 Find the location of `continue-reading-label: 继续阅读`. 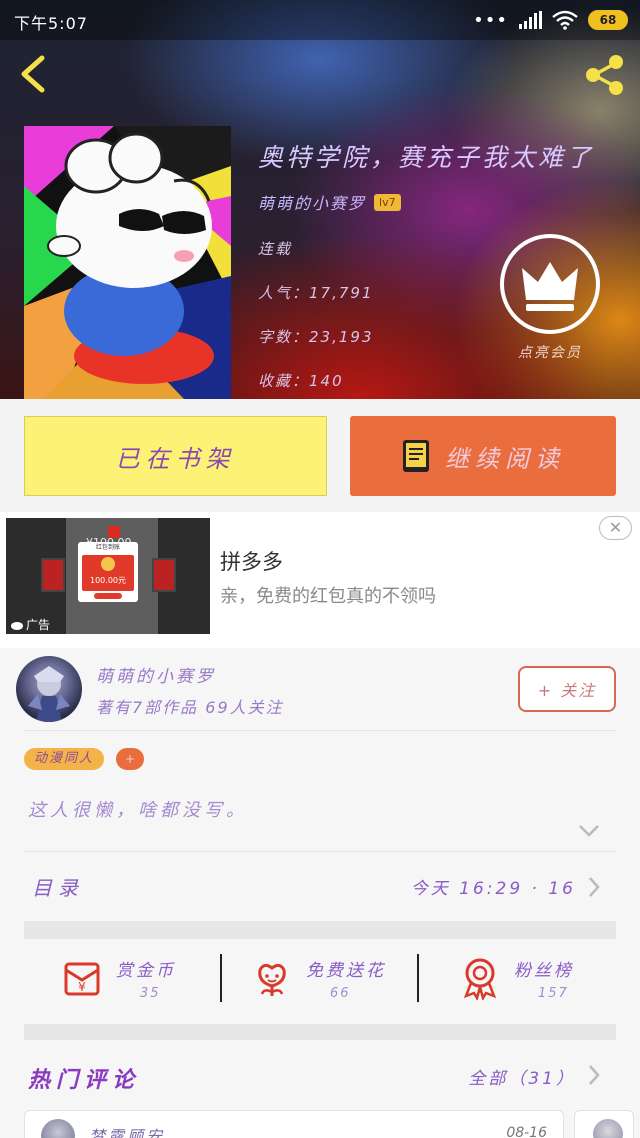

continue-reading-label: 继续阅读 is located at coordinates (505, 458).